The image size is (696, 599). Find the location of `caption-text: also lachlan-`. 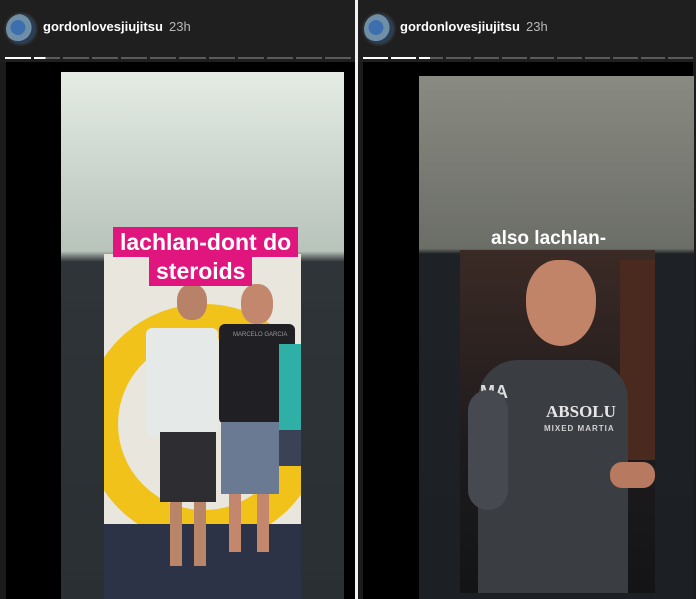

caption-text: also lachlan- is located at coordinates (548, 239).